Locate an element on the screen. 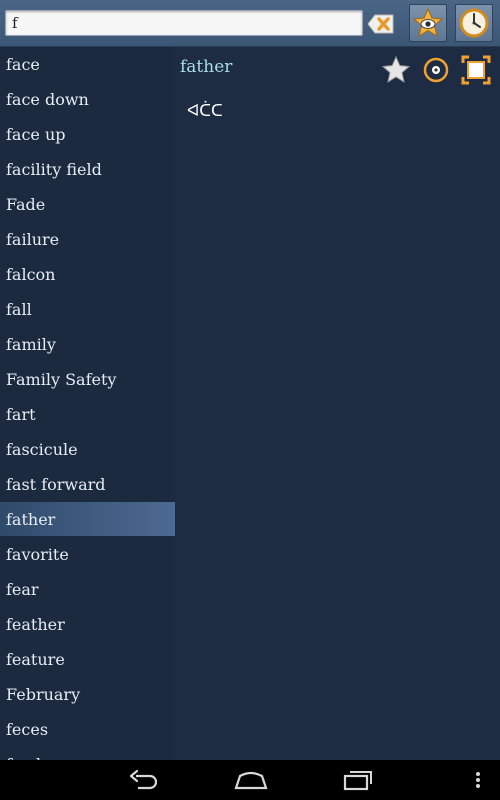  history-button is located at coordinates (474, 23).